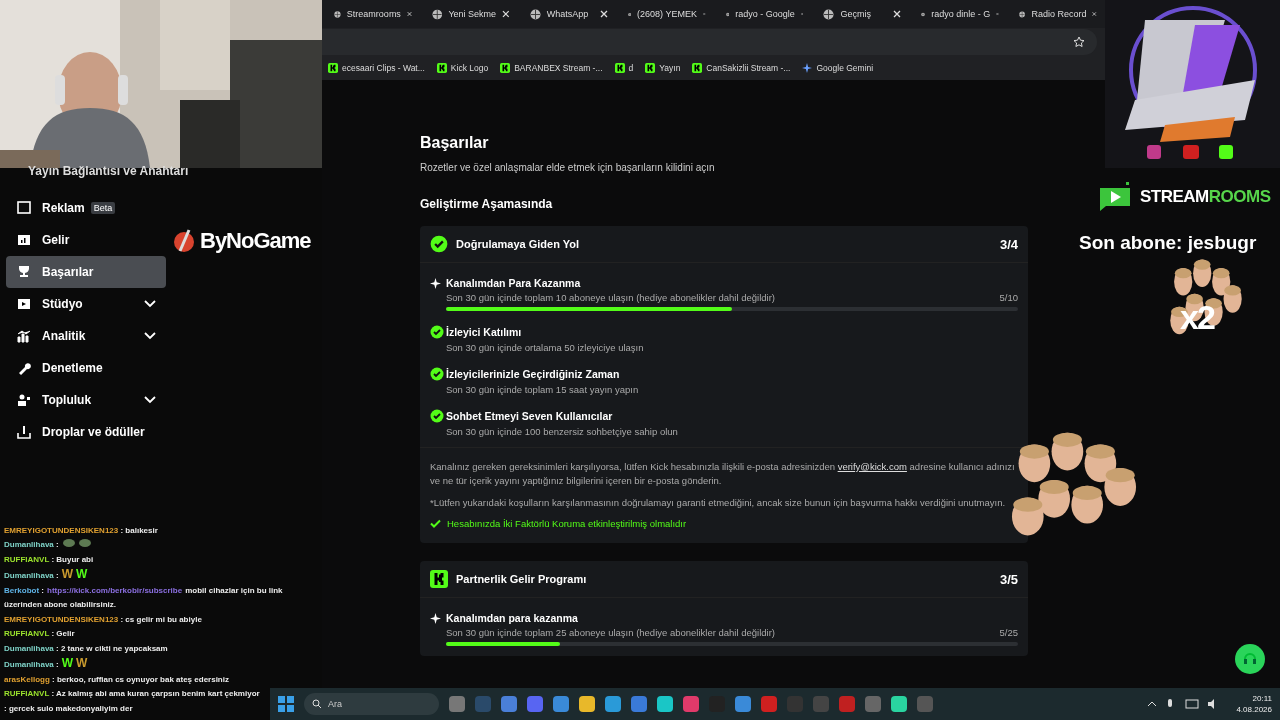 The width and height of the screenshot is (1280, 720). Describe the element at coordinates (512, 618) in the screenshot. I see `task-title: Kanalımdan para kazanma` at that location.